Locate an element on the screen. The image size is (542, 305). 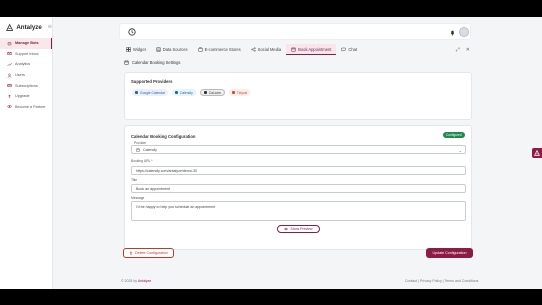
section-title-text: Calendar Booking Settings is located at coordinates (156, 62).